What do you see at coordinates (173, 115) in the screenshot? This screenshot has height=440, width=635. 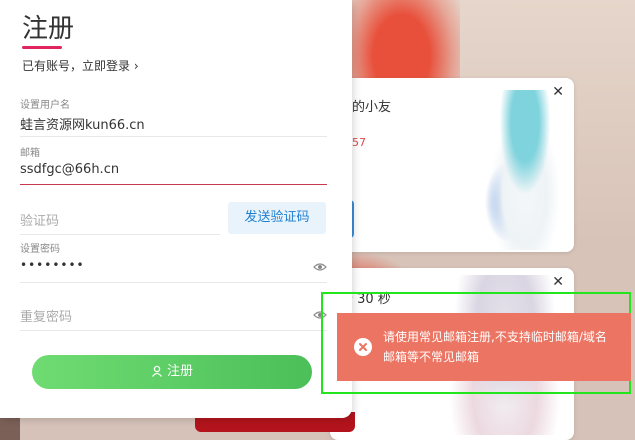 I see `username-field: 设置用户名 蛙言资源网kun66.cn` at bounding box center [173, 115].